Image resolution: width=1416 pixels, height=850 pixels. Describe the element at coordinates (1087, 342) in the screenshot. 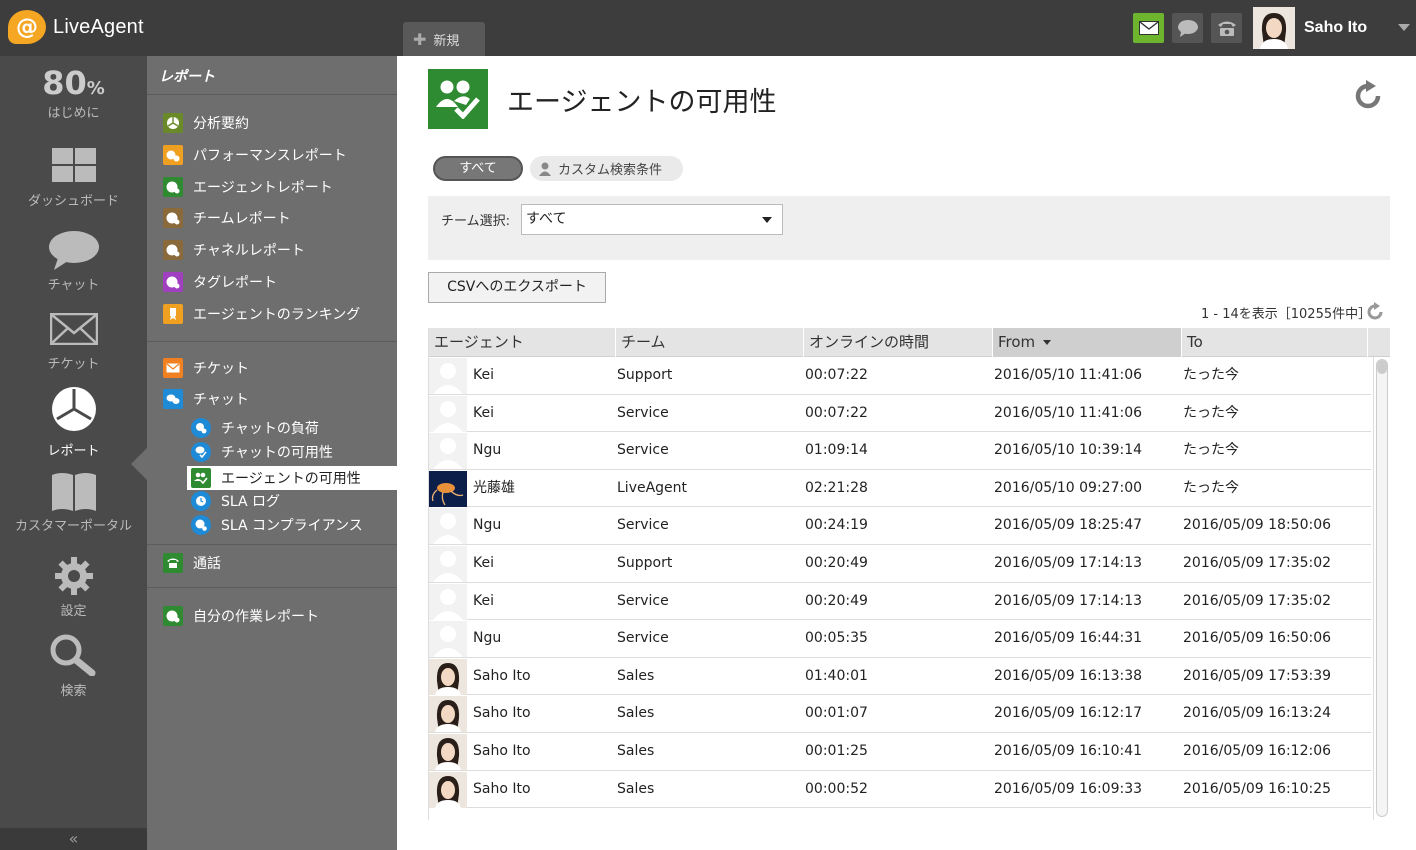

I see `col-from: From` at that location.